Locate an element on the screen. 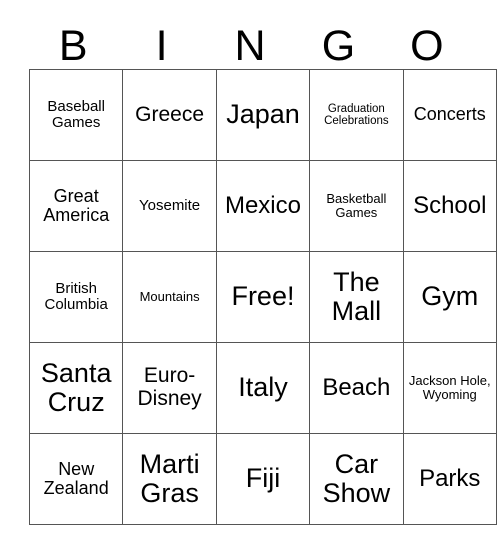  bingo-cell-label: Gym is located at coordinates (450, 296).